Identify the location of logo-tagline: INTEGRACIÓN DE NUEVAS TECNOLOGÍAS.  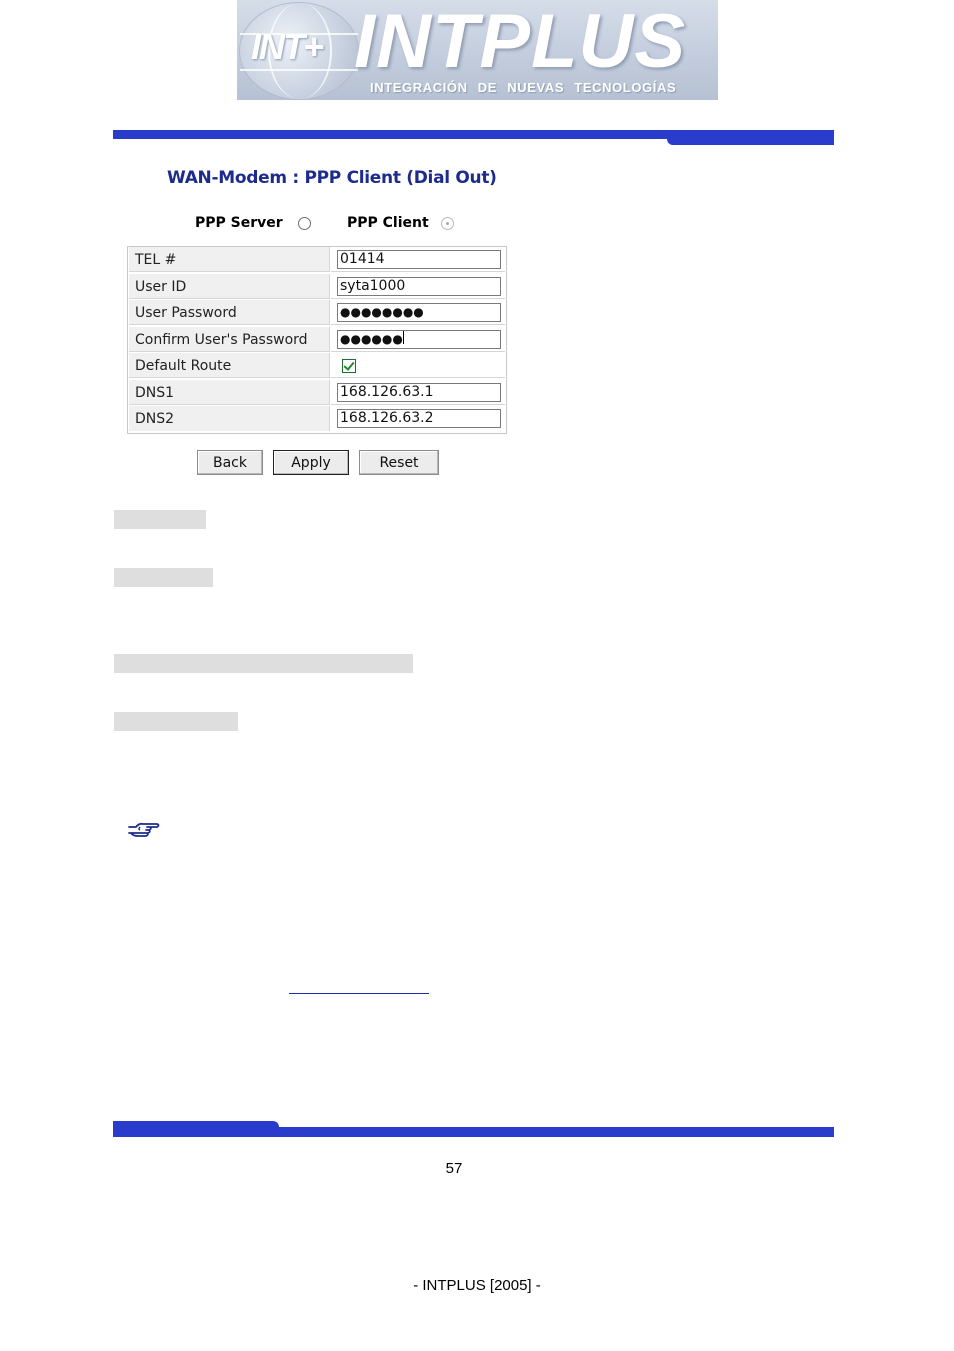
(523, 87).